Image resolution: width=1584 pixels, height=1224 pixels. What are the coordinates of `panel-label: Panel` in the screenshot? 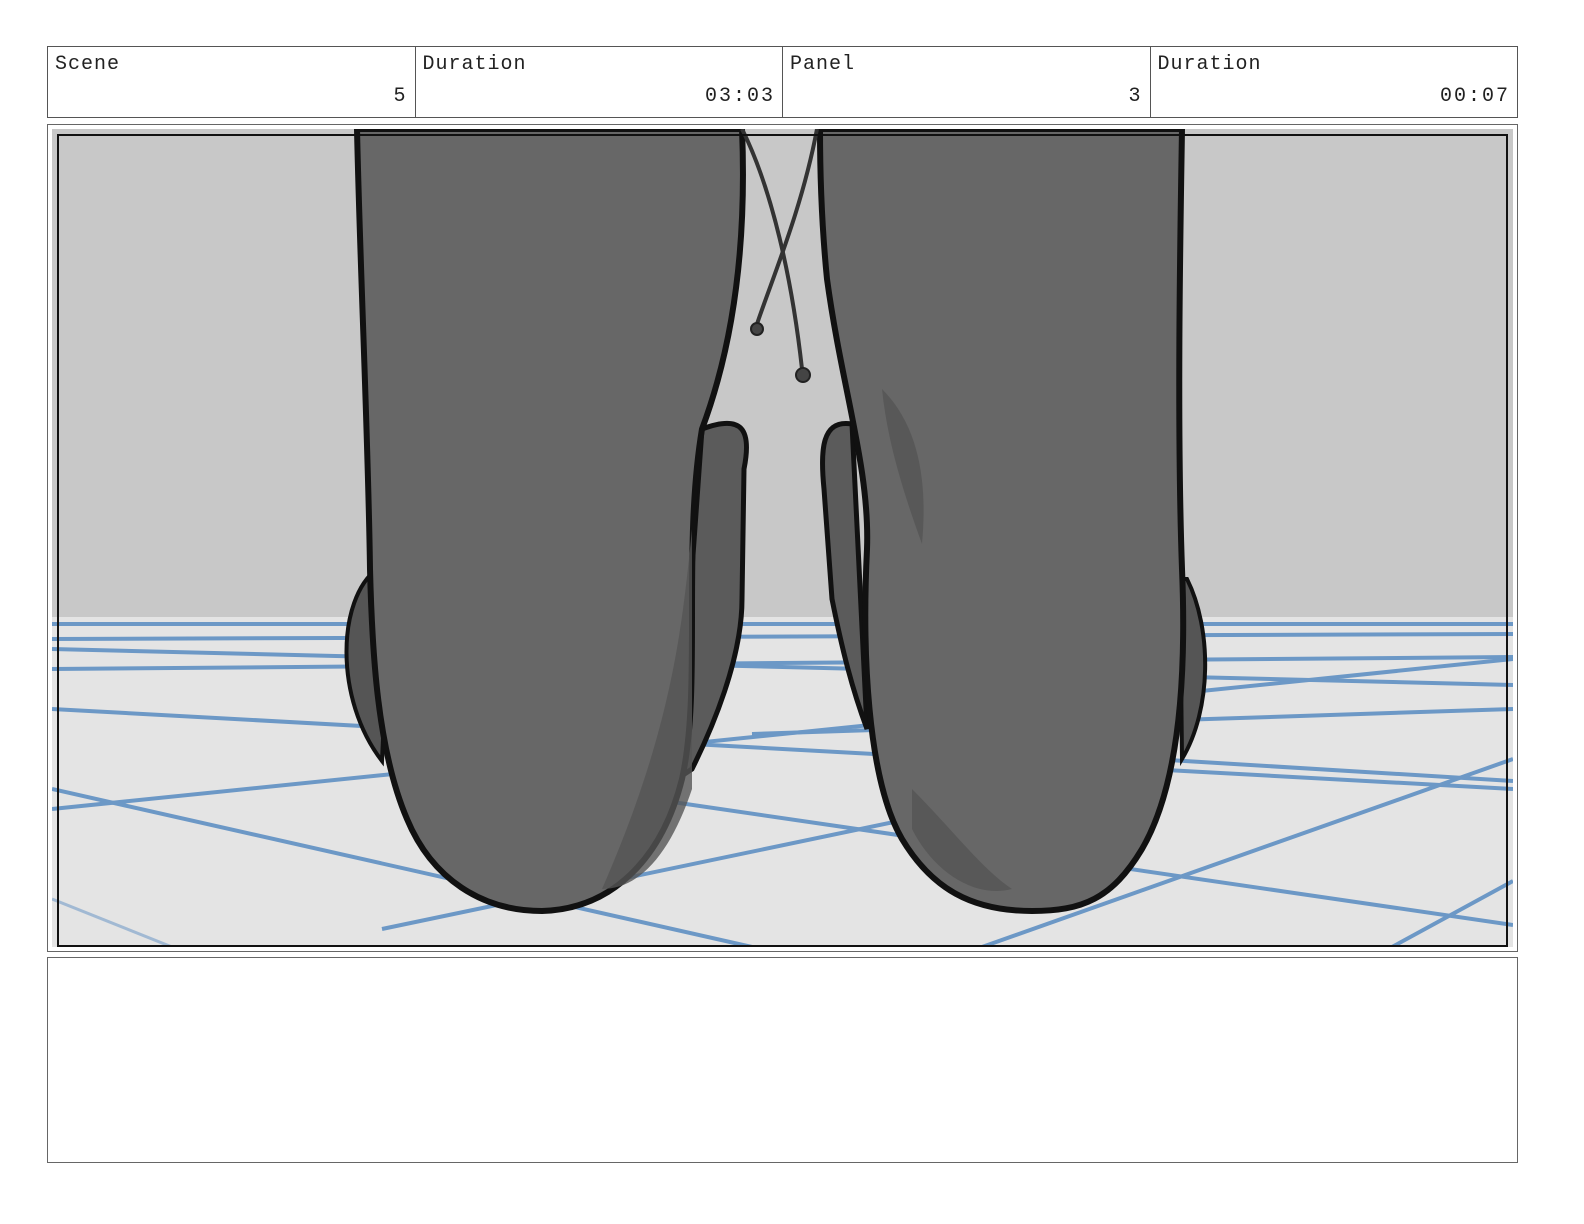 It's located at (823, 64).